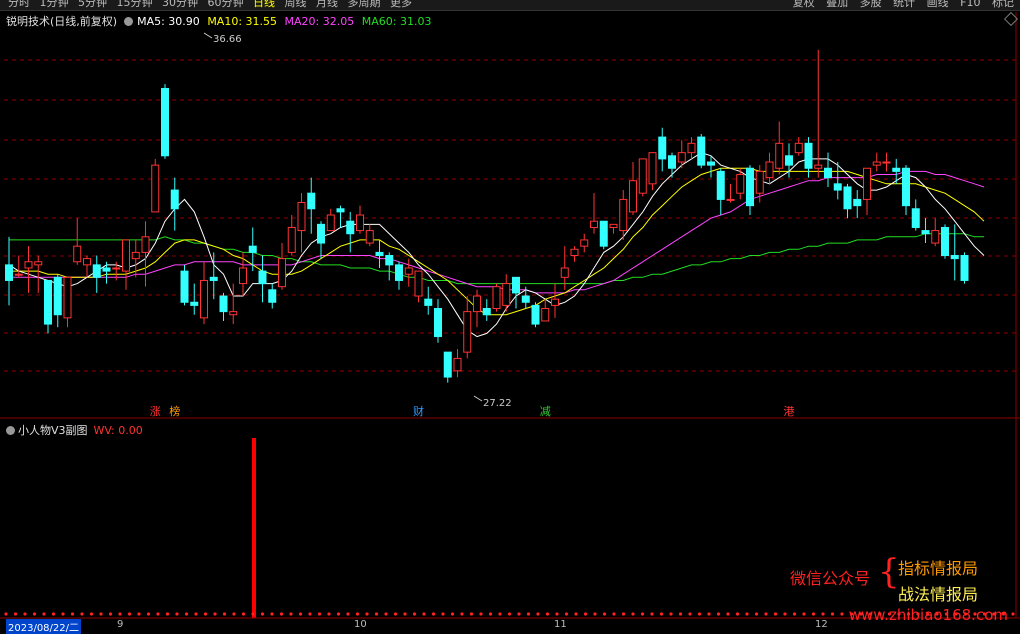 Image resolution: width=1020 pixels, height=634 pixels. Describe the element at coordinates (92, 4) in the screenshot. I see `tab-5min: 5分钟` at that location.